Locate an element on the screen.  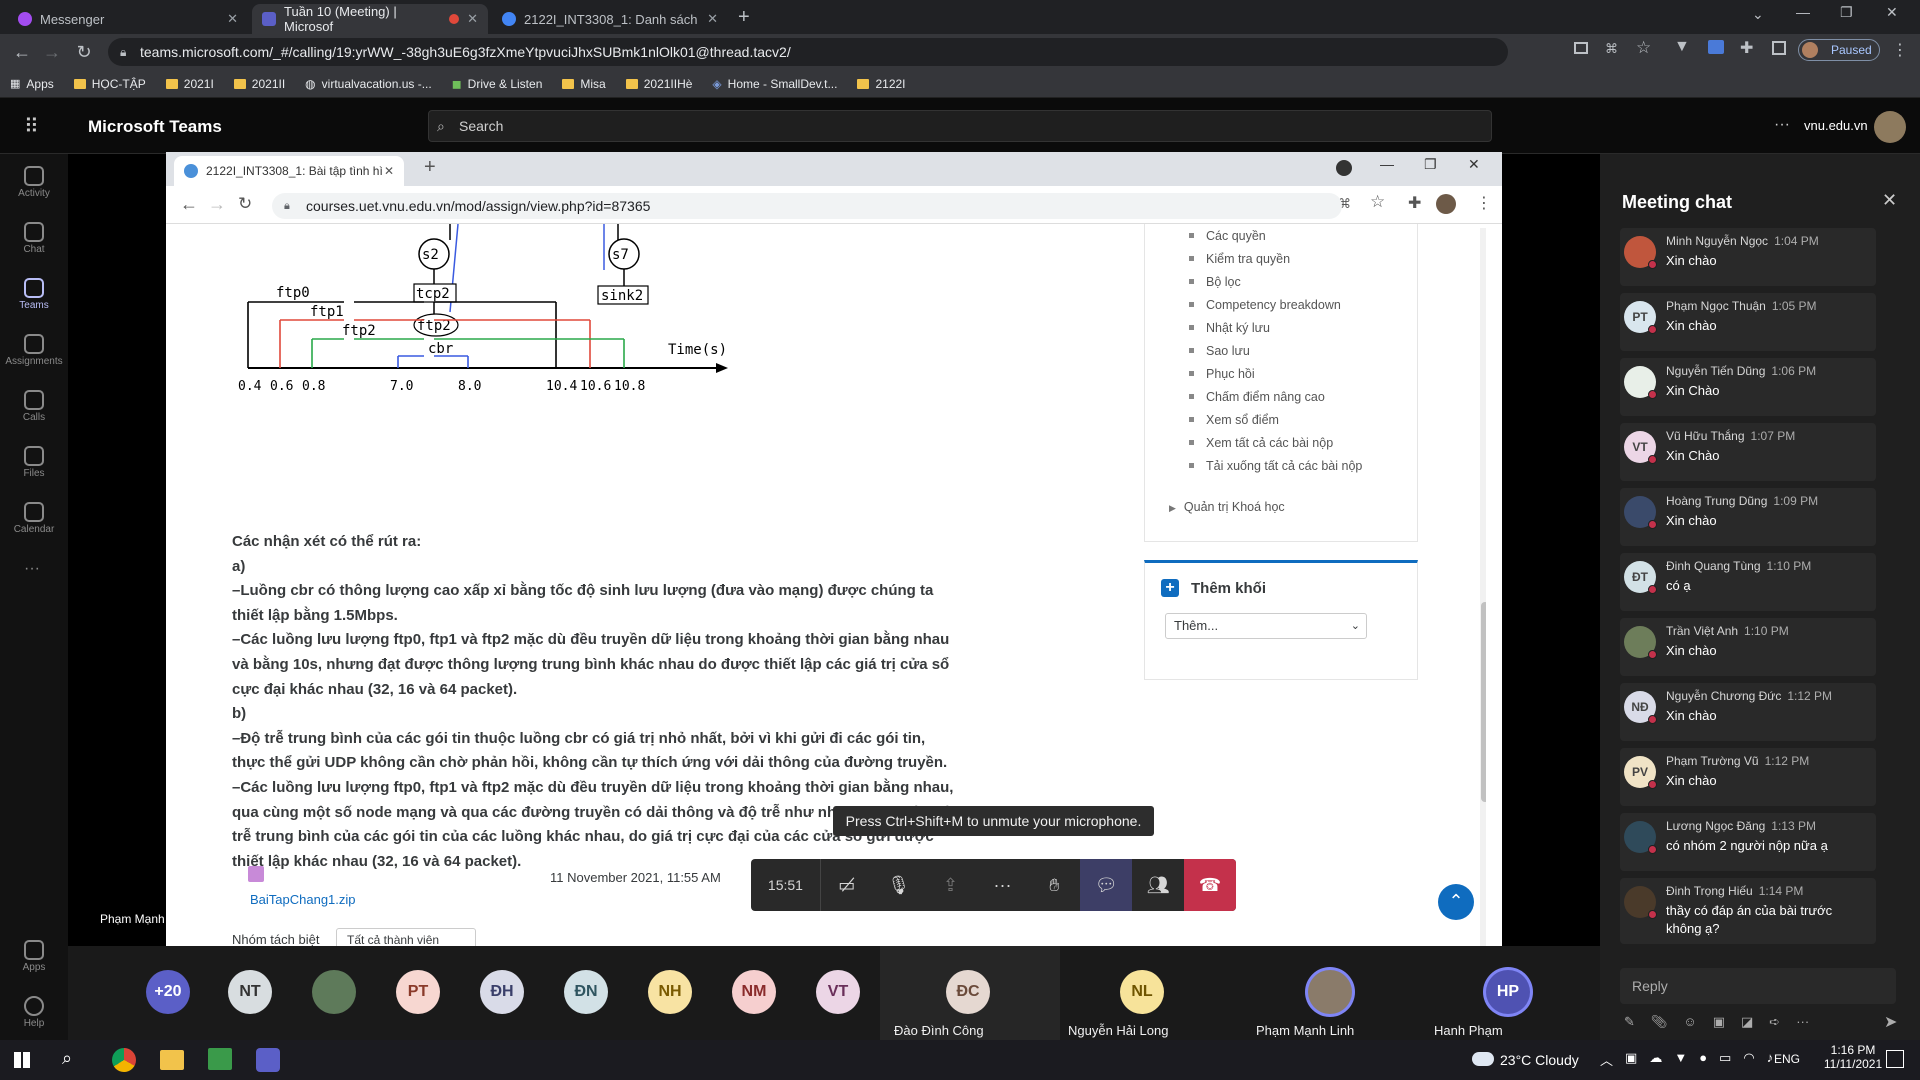
participant-avatar is located at coordinates (334, 992).